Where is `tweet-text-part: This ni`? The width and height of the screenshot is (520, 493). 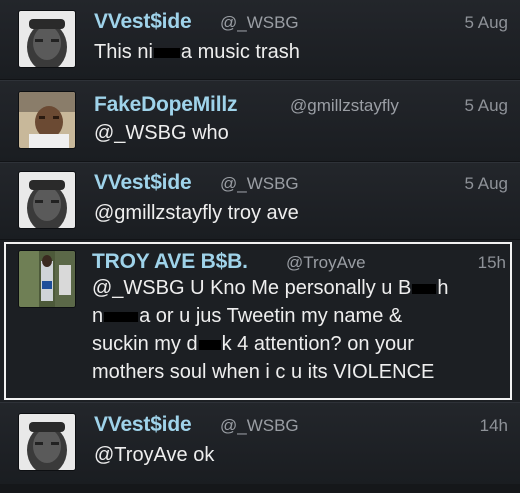 tweet-text-part: This ni is located at coordinates (123, 52).